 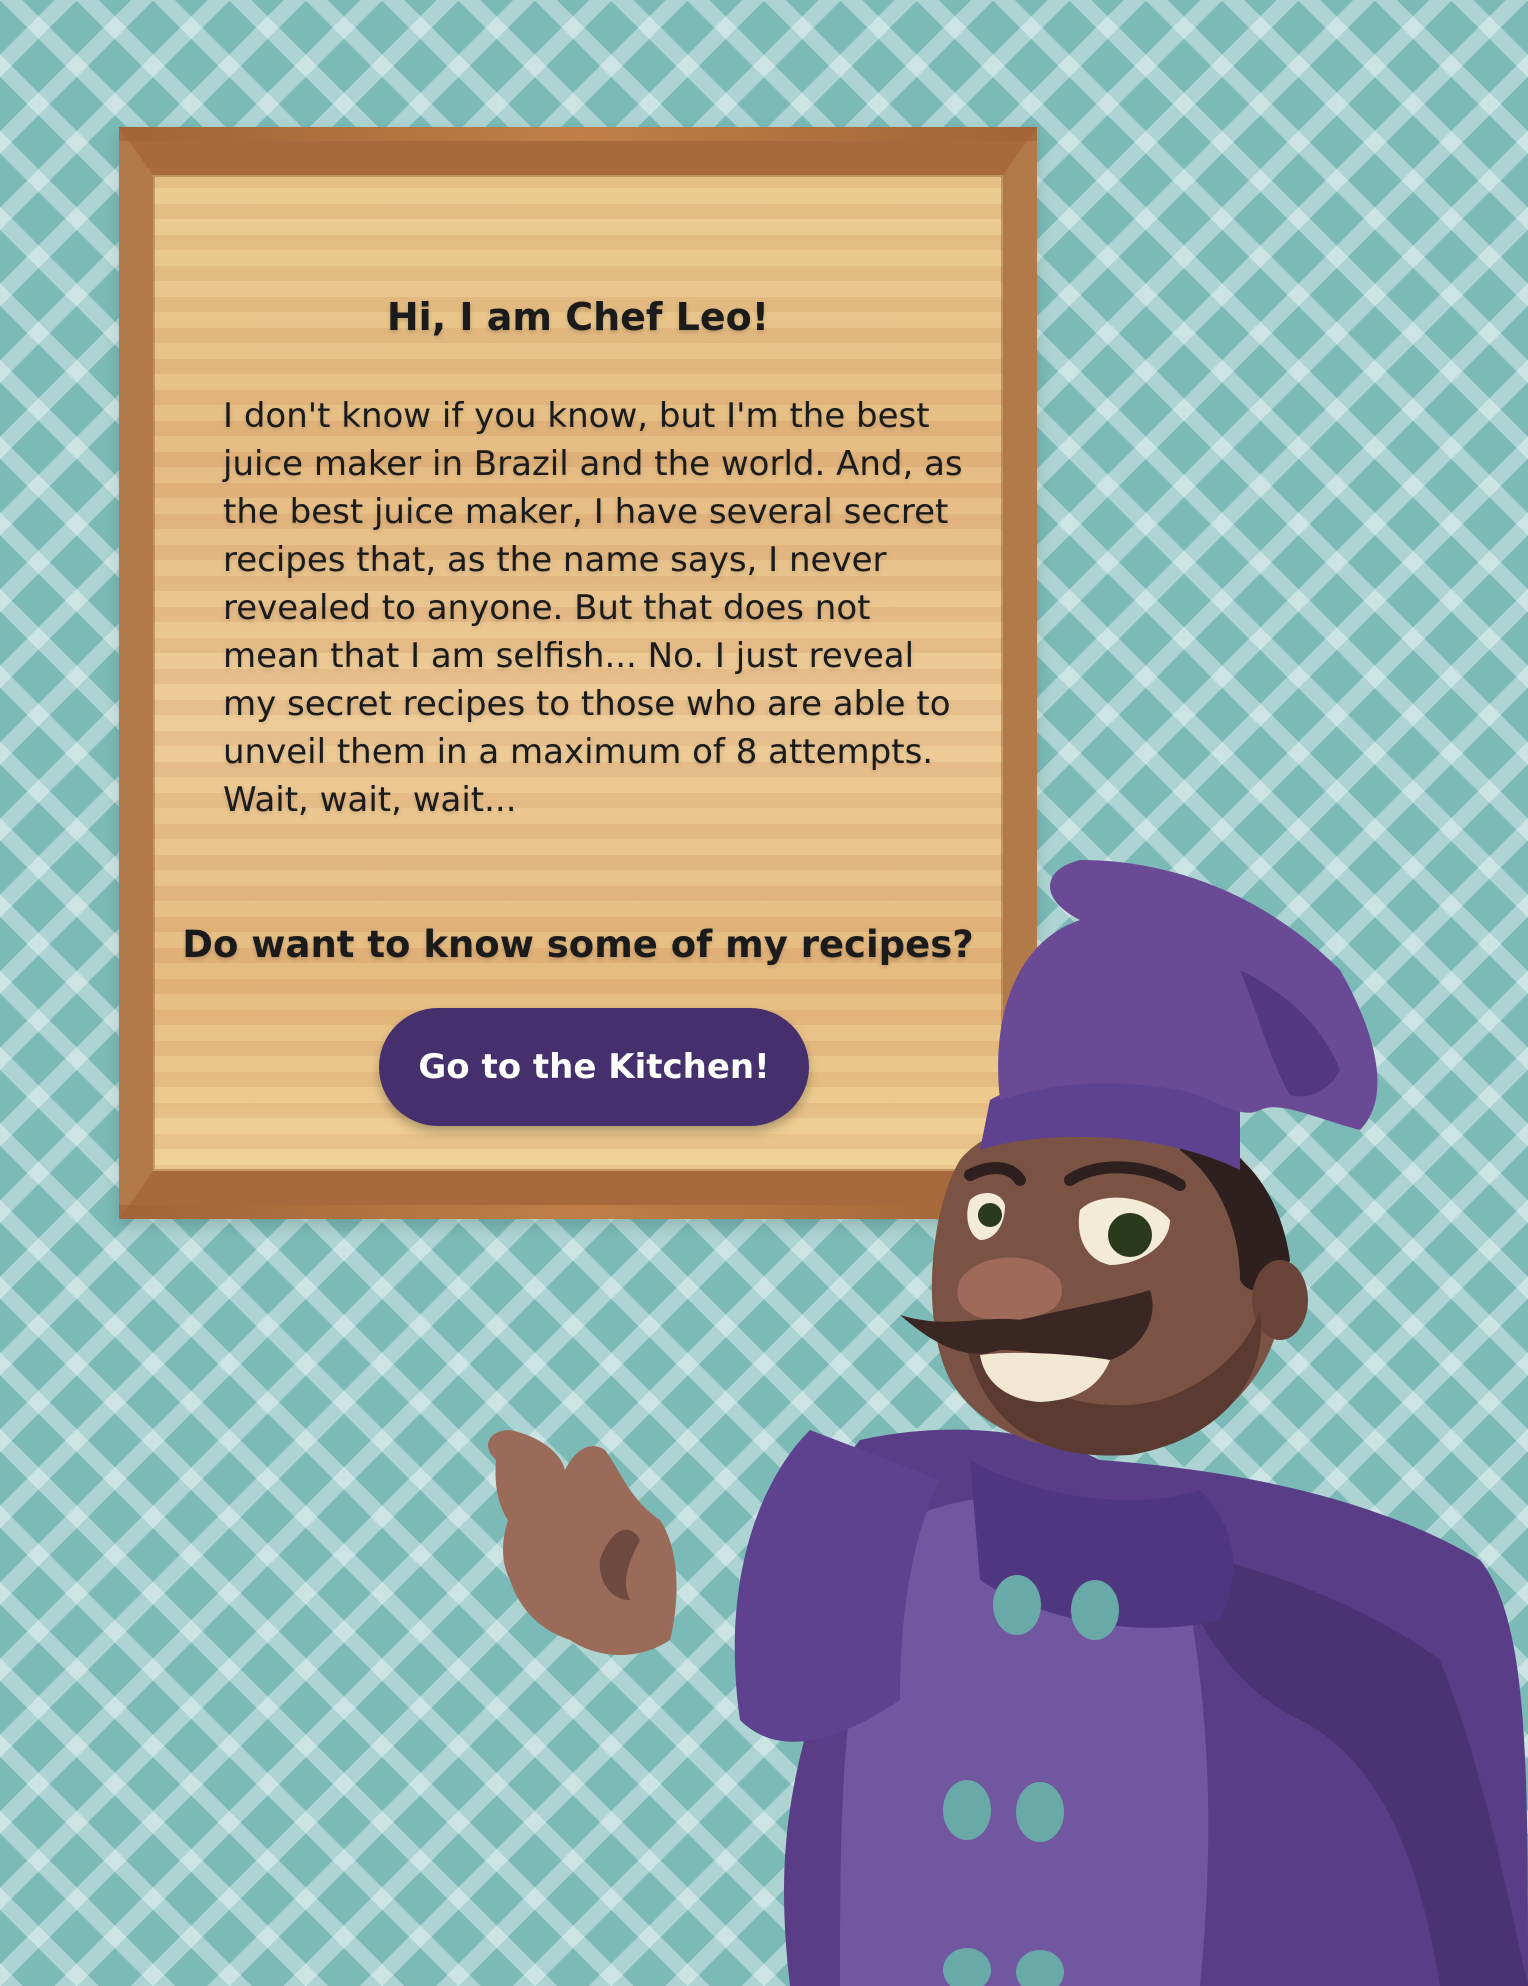 I want to click on chef-pupil-right, so click(x=1130, y=1235).